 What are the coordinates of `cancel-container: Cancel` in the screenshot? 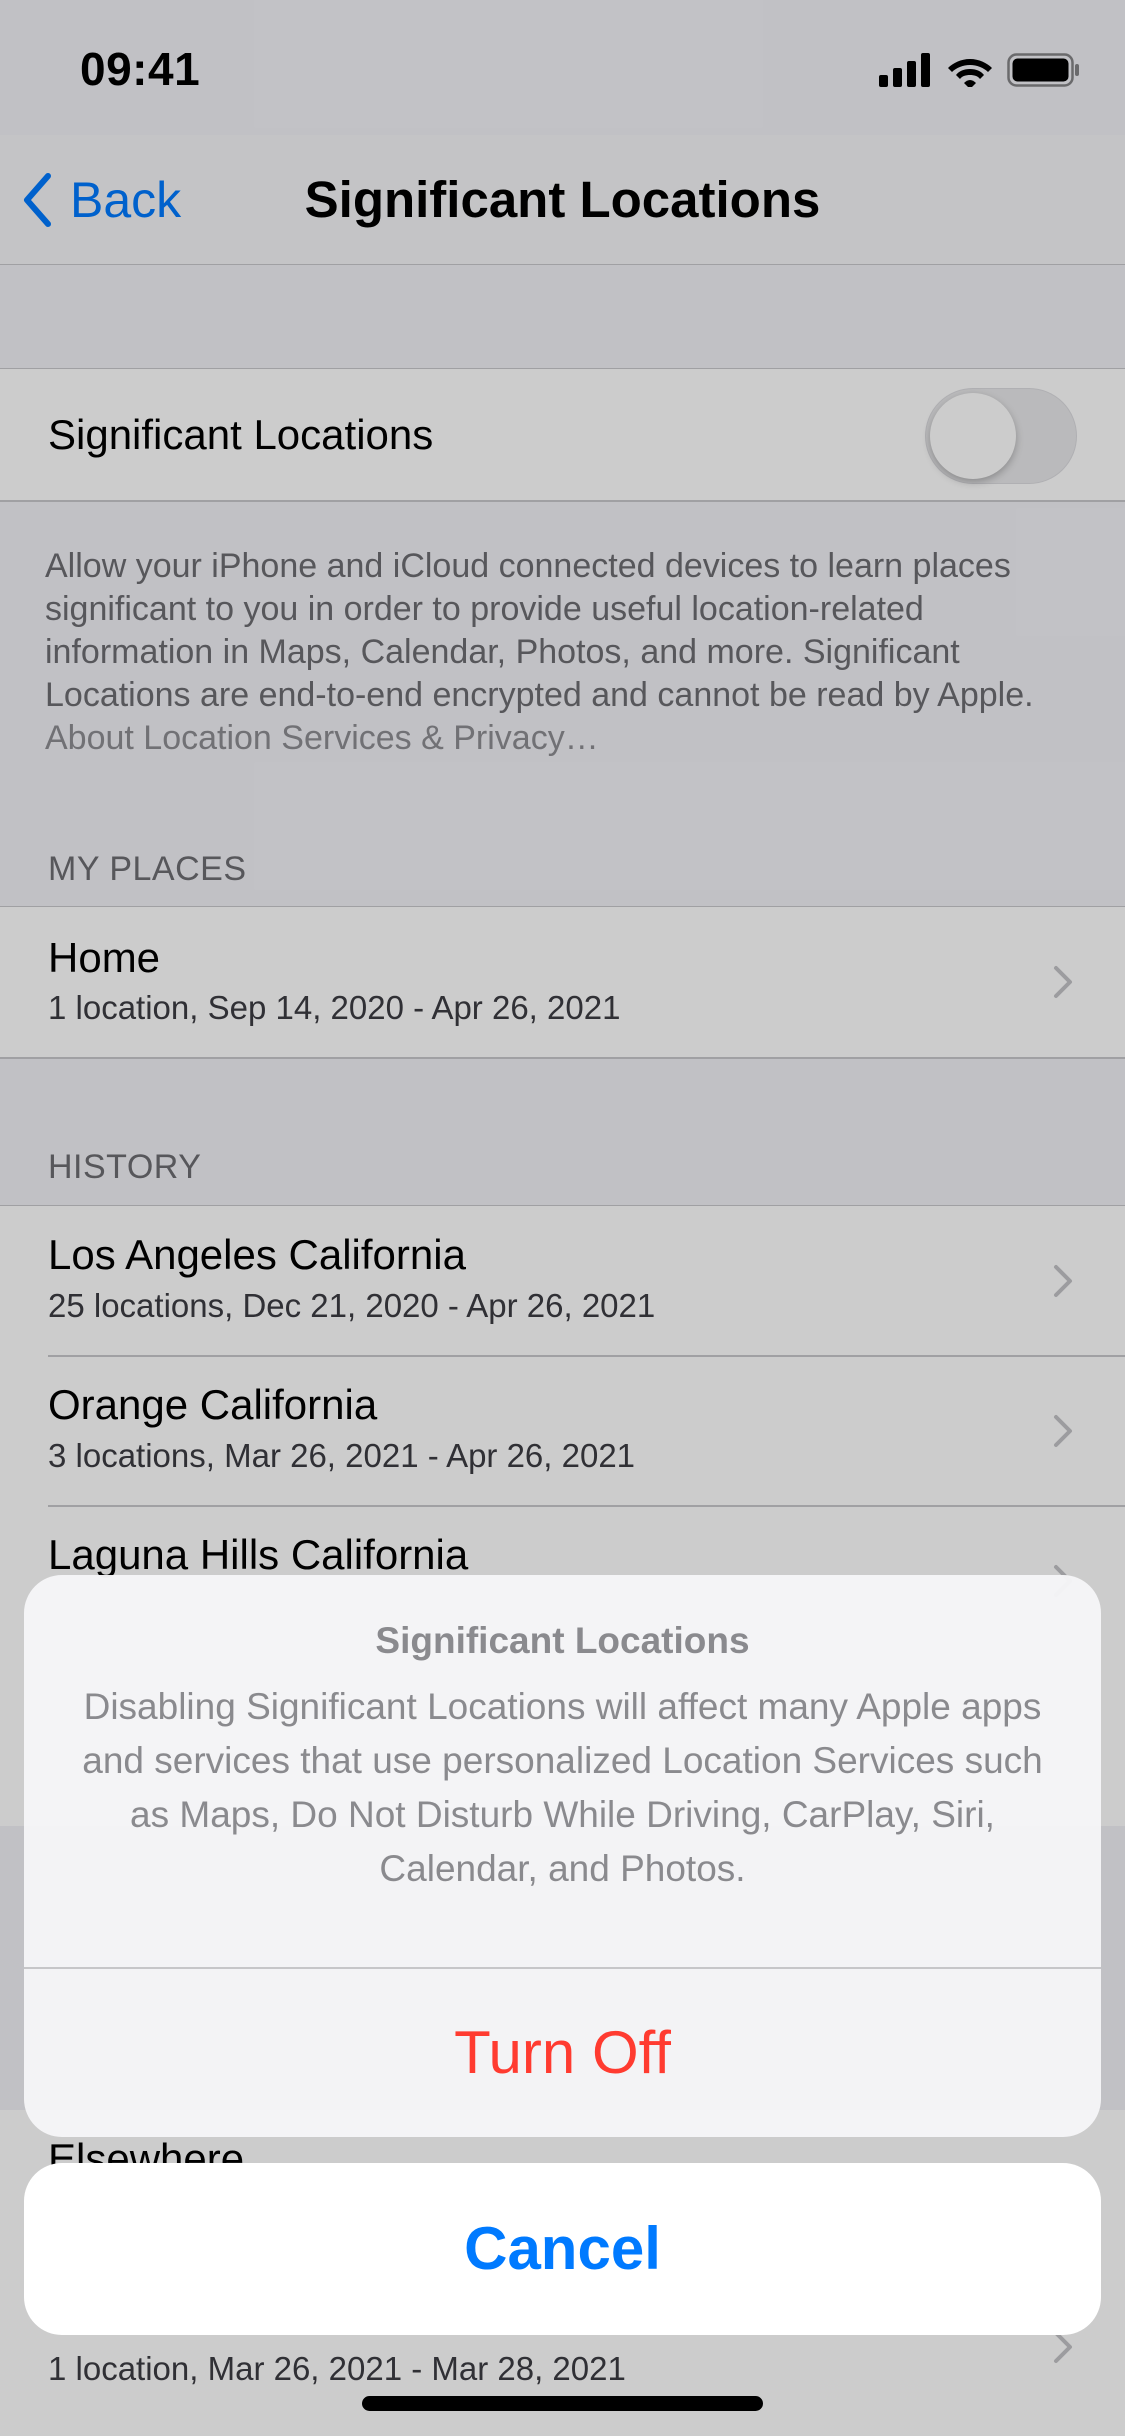 It's located at (562, 2249).